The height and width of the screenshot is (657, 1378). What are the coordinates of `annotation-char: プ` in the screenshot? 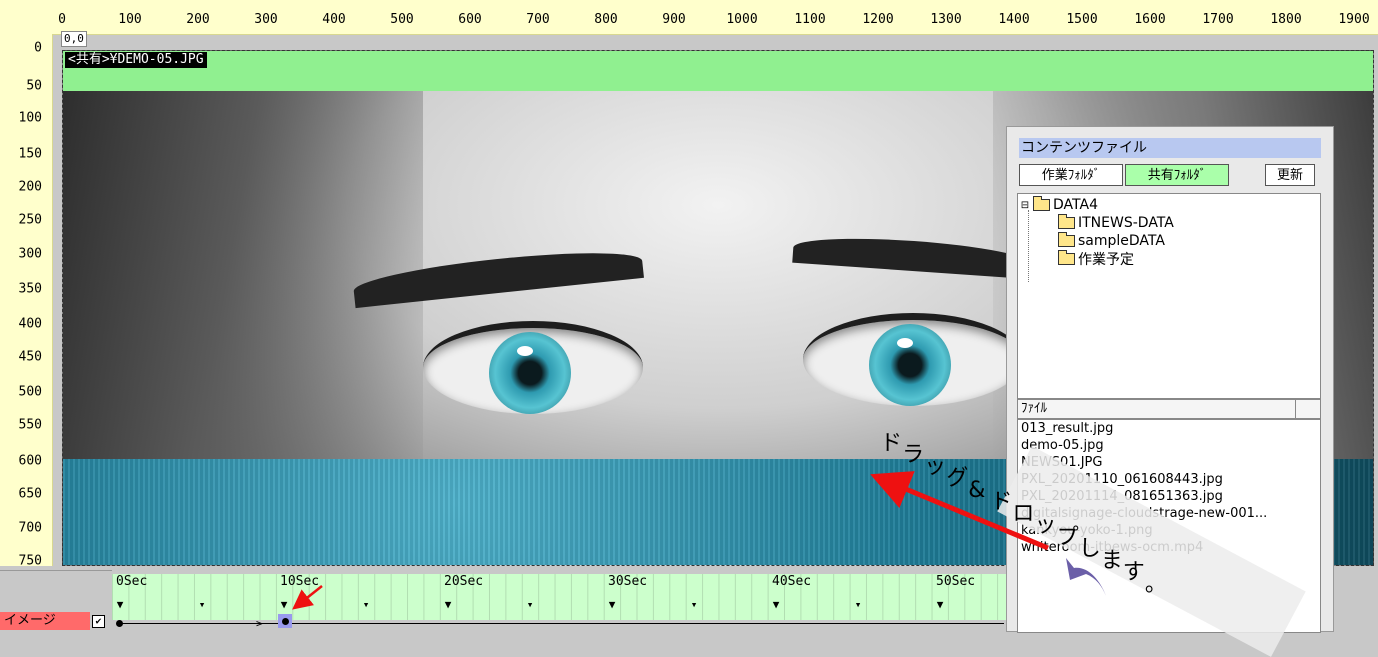 It's located at (1068, 537).